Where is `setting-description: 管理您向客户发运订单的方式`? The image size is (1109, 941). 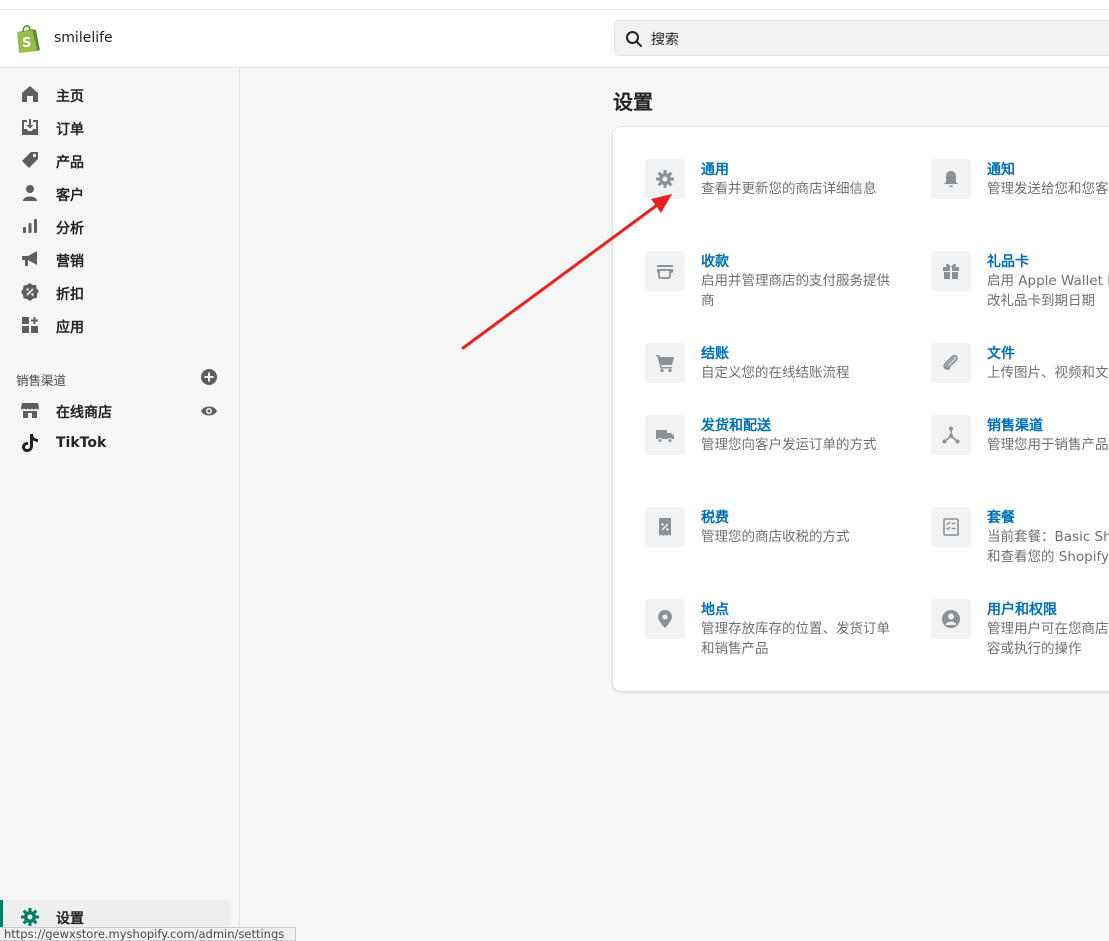
setting-description: 管理您向客户发运订单的方式 is located at coordinates (789, 445).